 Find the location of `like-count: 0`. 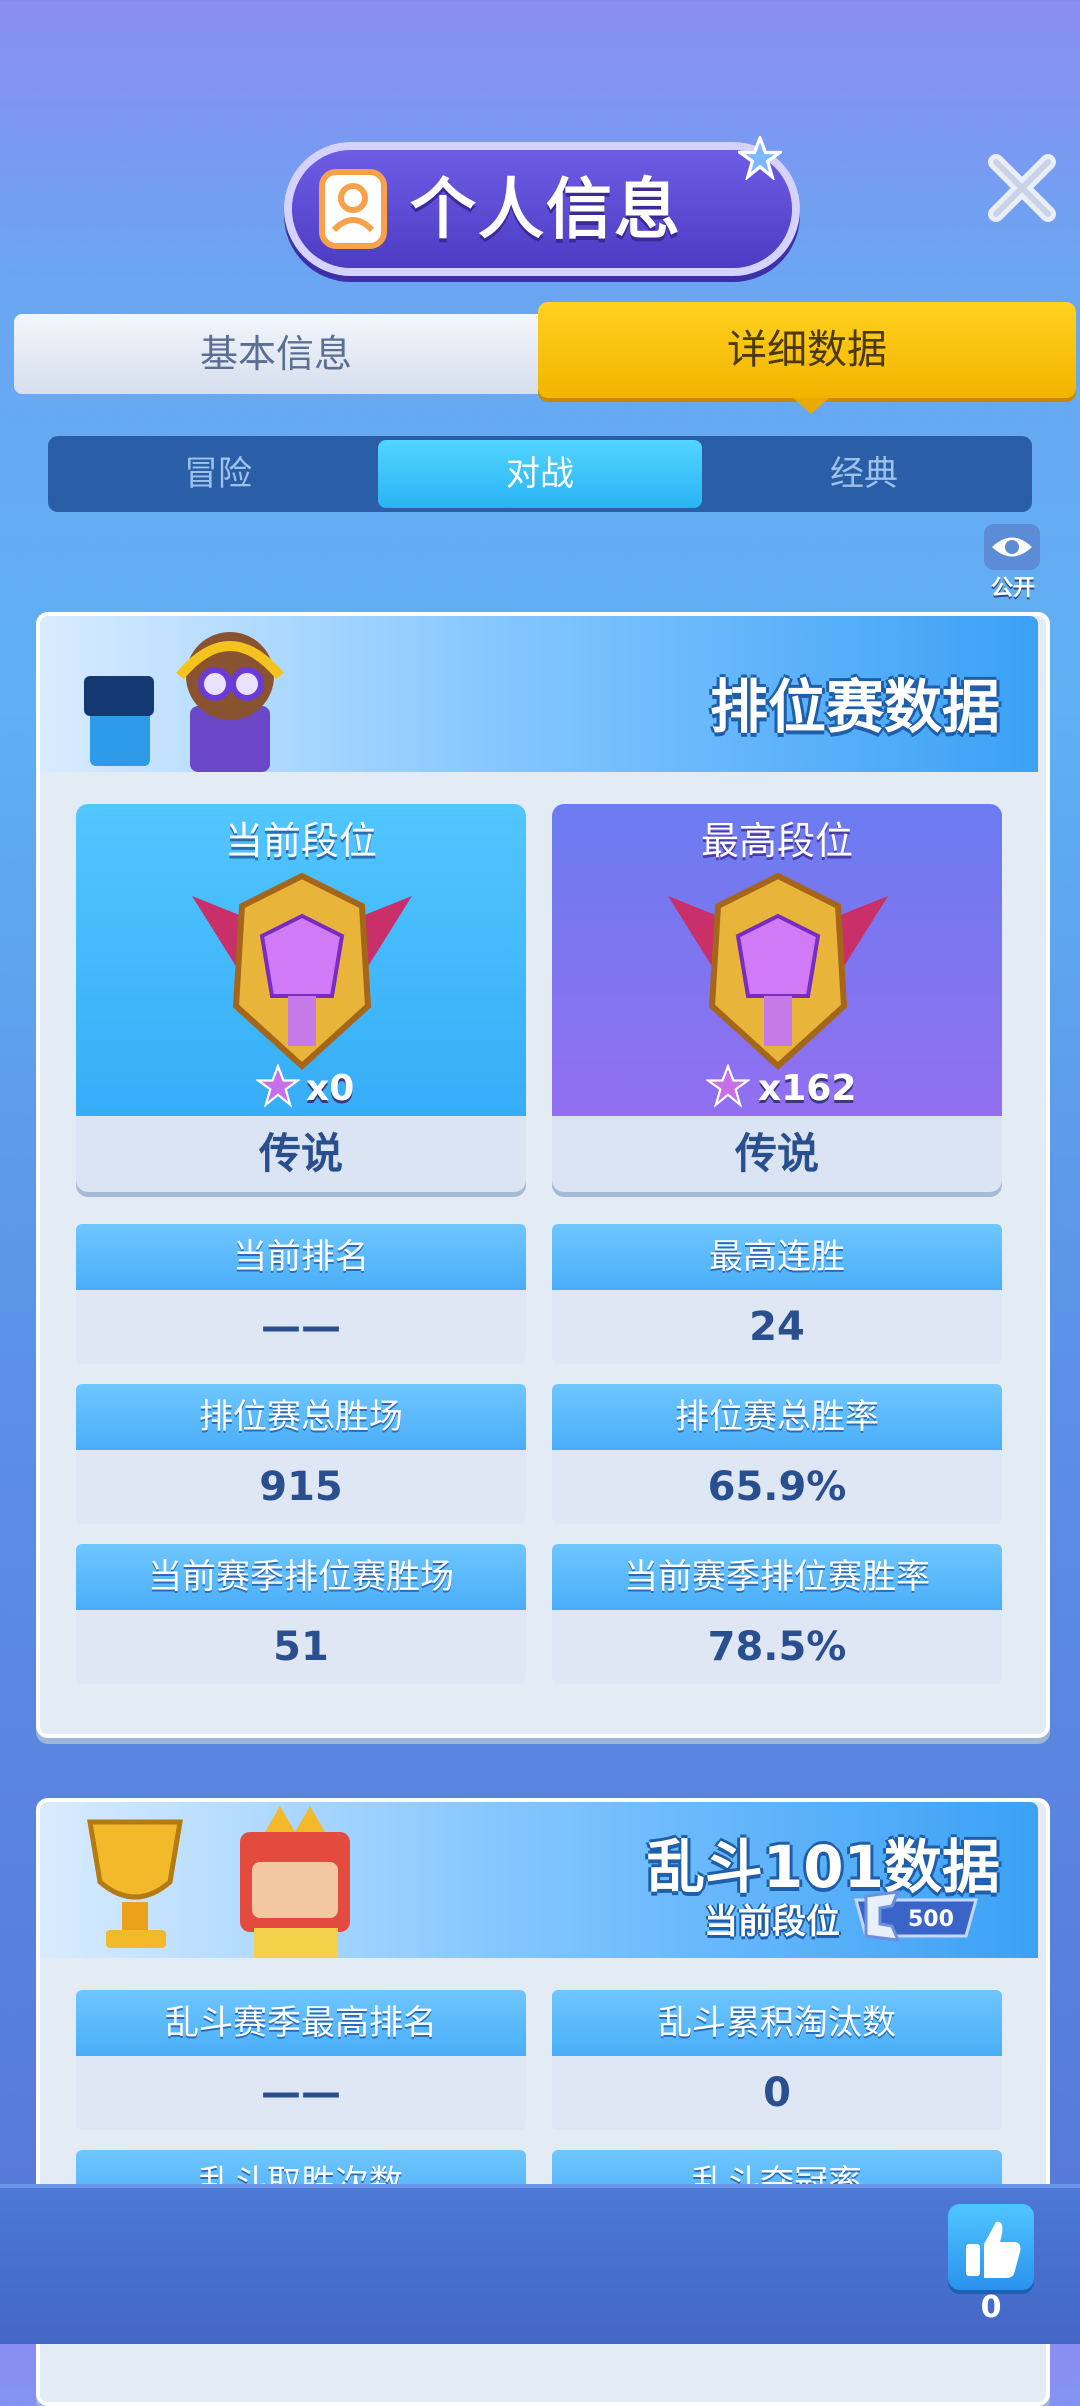

like-count: 0 is located at coordinates (991, 2307).